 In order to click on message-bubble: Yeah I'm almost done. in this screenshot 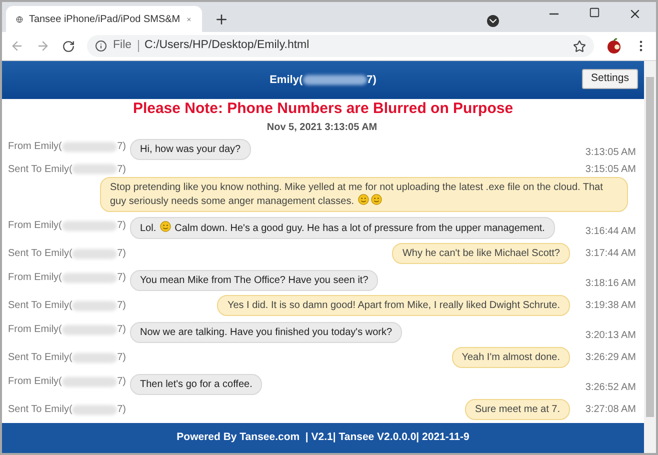, I will do `click(511, 357)`.